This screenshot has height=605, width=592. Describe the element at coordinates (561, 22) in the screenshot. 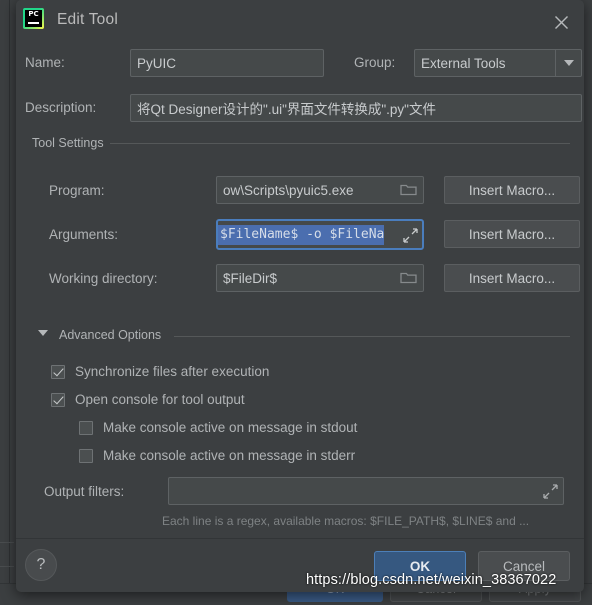

I see `close-icon` at that location.